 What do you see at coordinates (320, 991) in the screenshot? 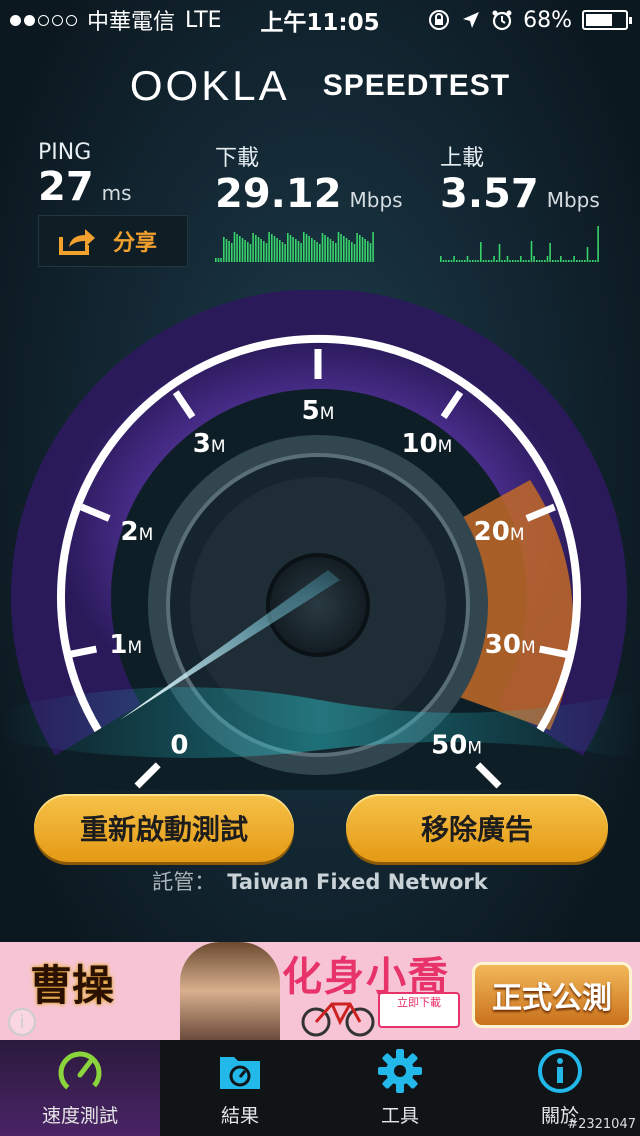
I see `ad-banner: 曹操 化身小喬 立即下載 正式公測 i` at bounding box center [320, 991].